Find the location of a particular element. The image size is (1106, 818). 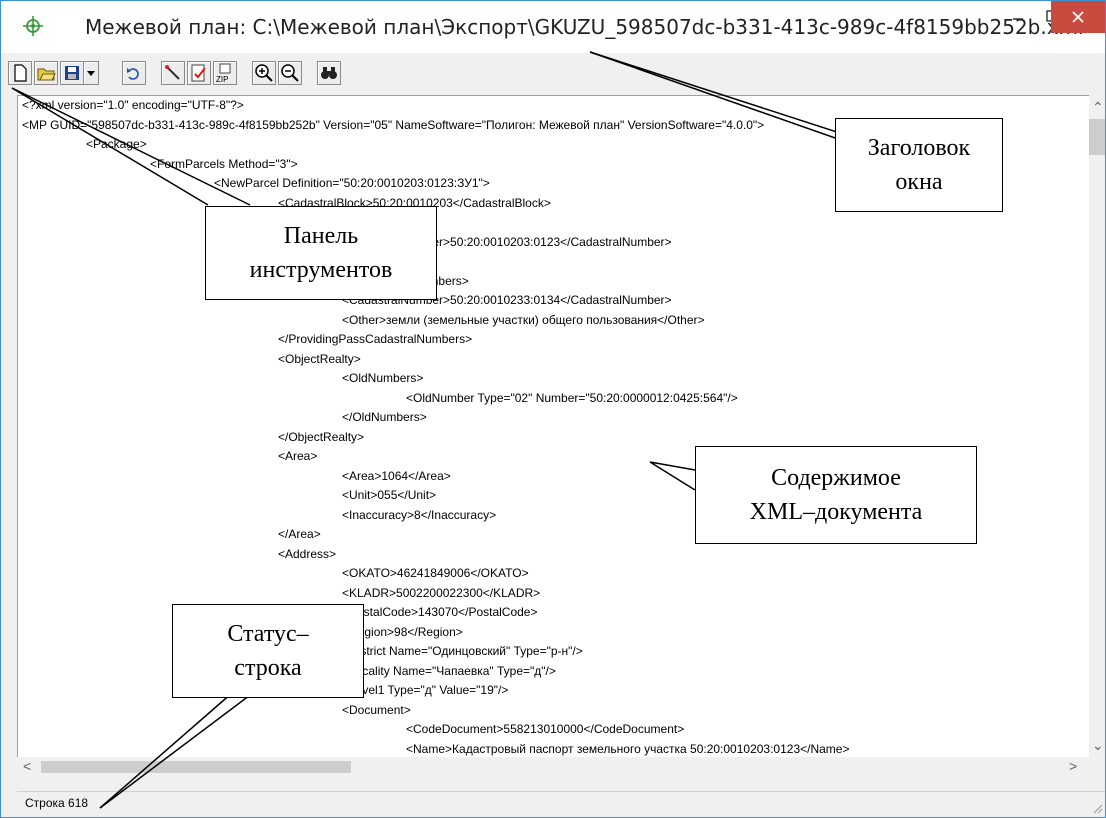

scroll-left-icon: < is located at coordinates (27, 766).